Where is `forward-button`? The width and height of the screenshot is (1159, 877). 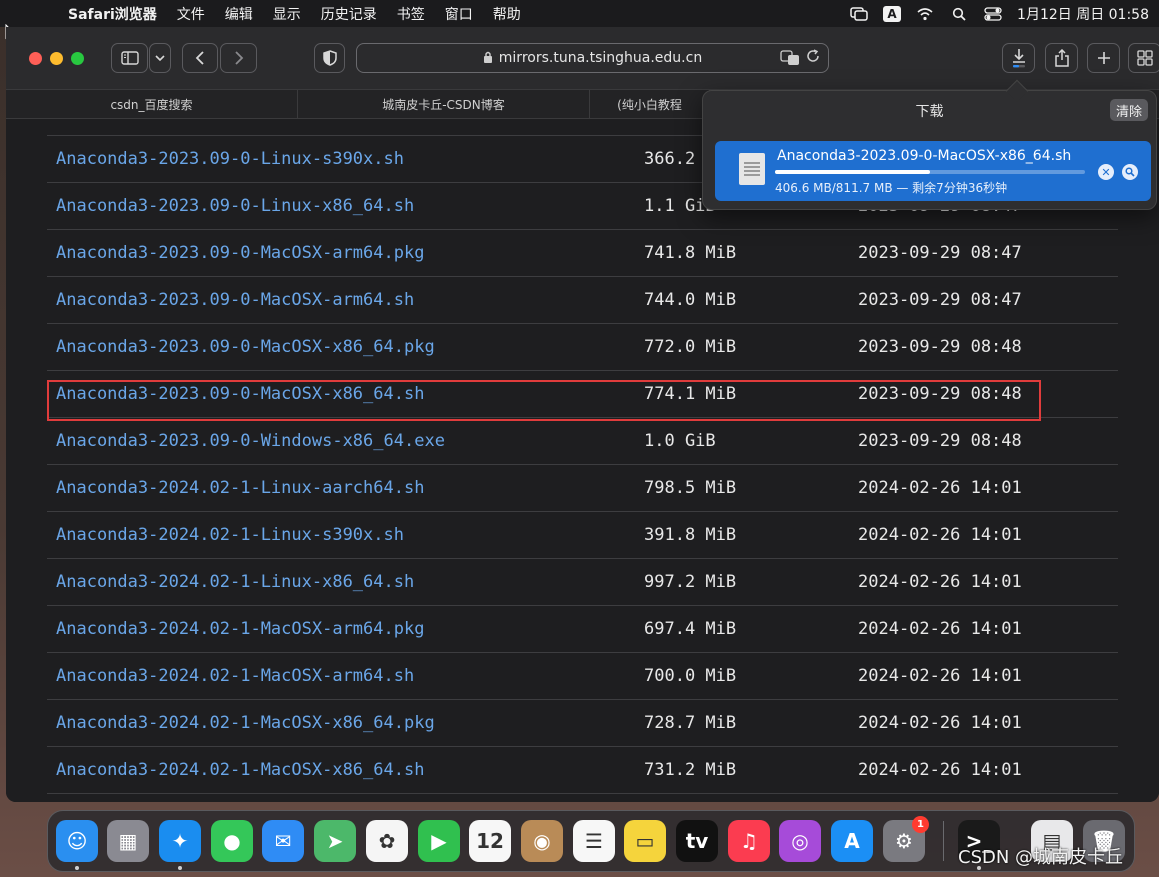
forward-button is located at coordinates (238, 58).